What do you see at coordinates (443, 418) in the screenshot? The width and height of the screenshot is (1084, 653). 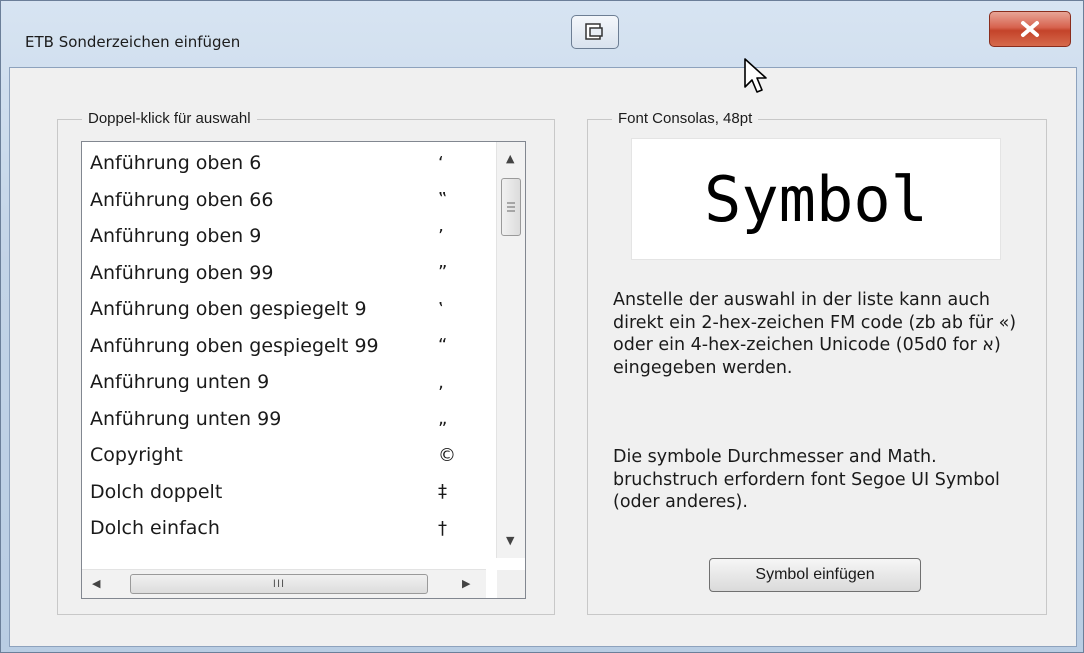 I see `list-item-symbol: „` at bounding box center [443, 418].